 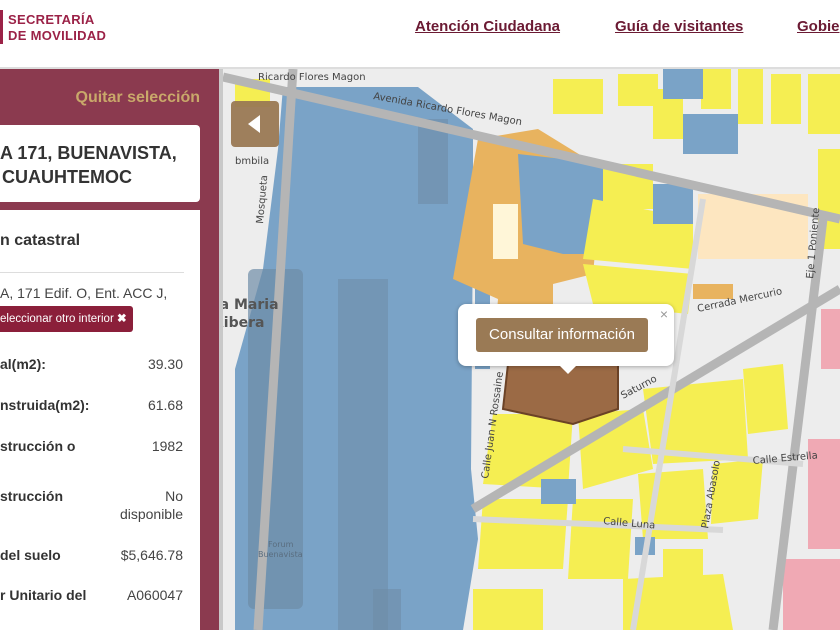 I want to click on consult-info-button: Consultar información, so click(x=562, y=335).